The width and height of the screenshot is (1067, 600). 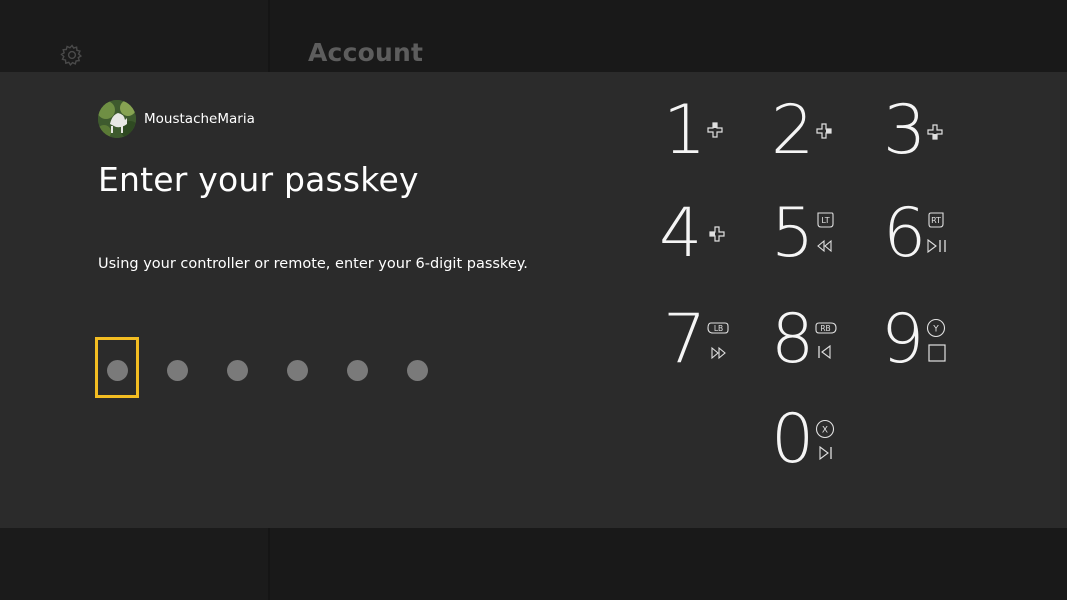 I want to click on key-digit: 9, so click(x=902, y=339).